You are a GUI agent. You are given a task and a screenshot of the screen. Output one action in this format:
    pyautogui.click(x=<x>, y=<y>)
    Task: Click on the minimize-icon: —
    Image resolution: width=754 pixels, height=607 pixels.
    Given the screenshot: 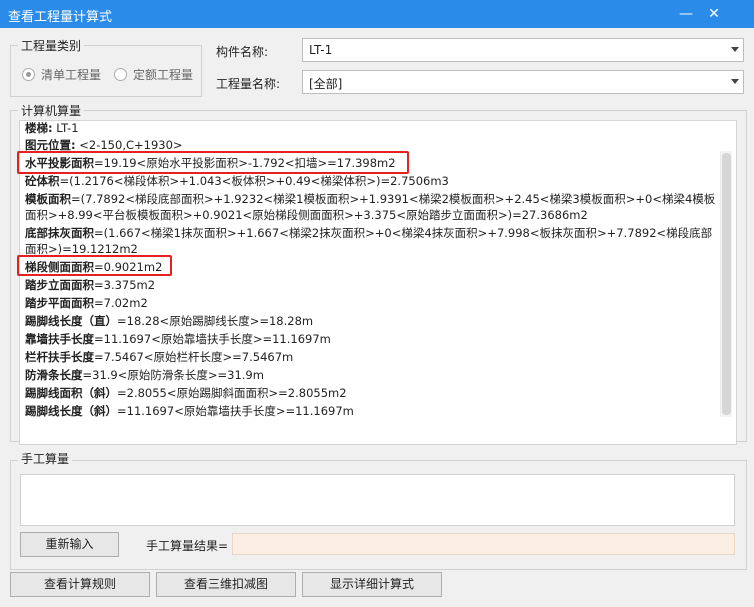 What is the action you would take?
    pyautogui.click(x=686, y=14)
    